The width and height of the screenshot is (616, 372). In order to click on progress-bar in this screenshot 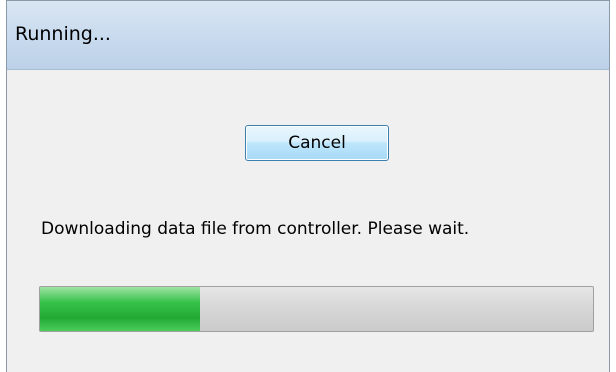, I will do `click(316, 309)`.